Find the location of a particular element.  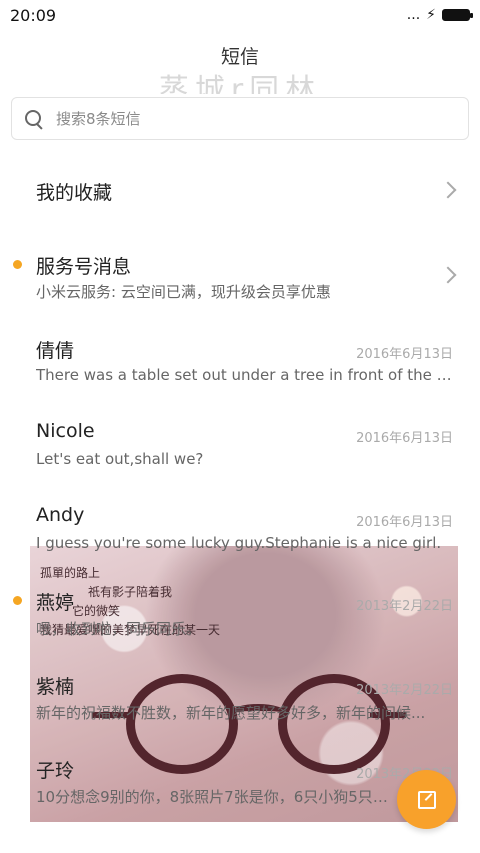

contact-name: Andy is located at coordinates (60, 515).